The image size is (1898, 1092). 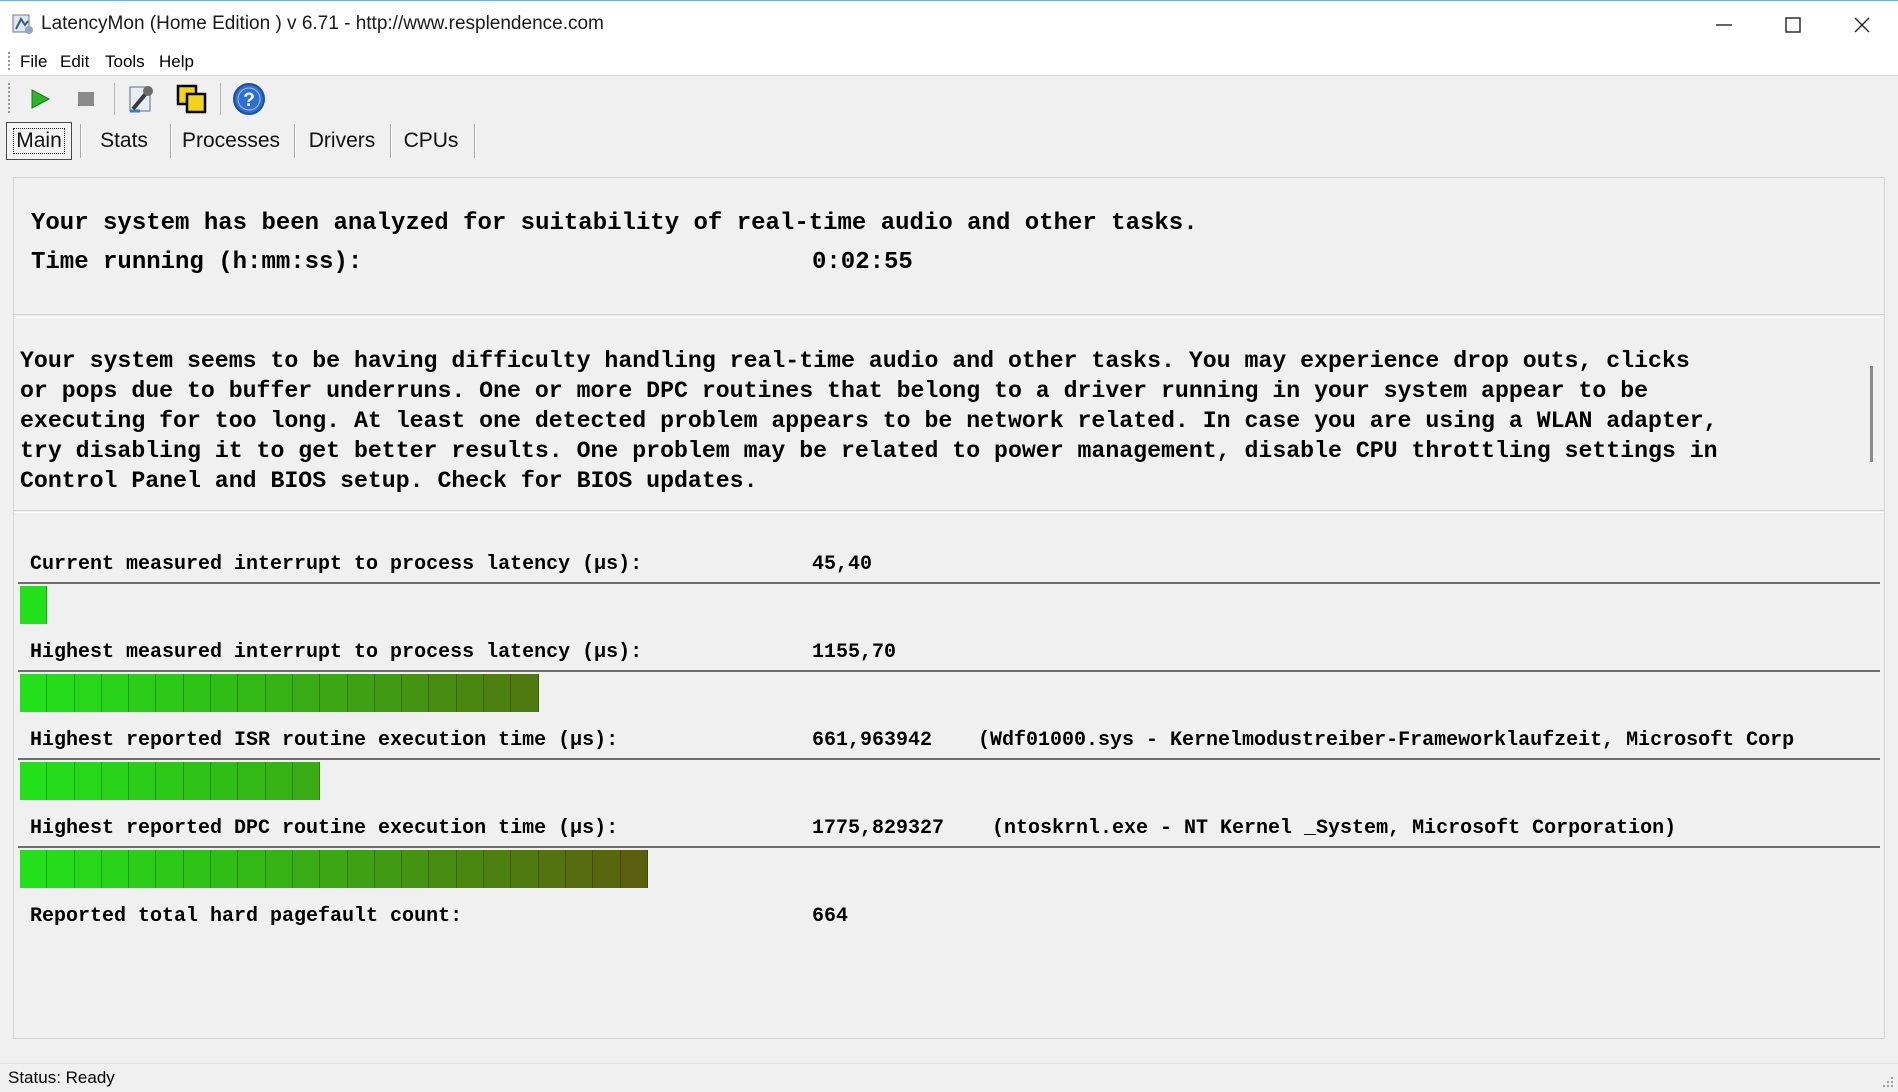 I want to click on menu-edit: Edit, so click(x=74, y=62).